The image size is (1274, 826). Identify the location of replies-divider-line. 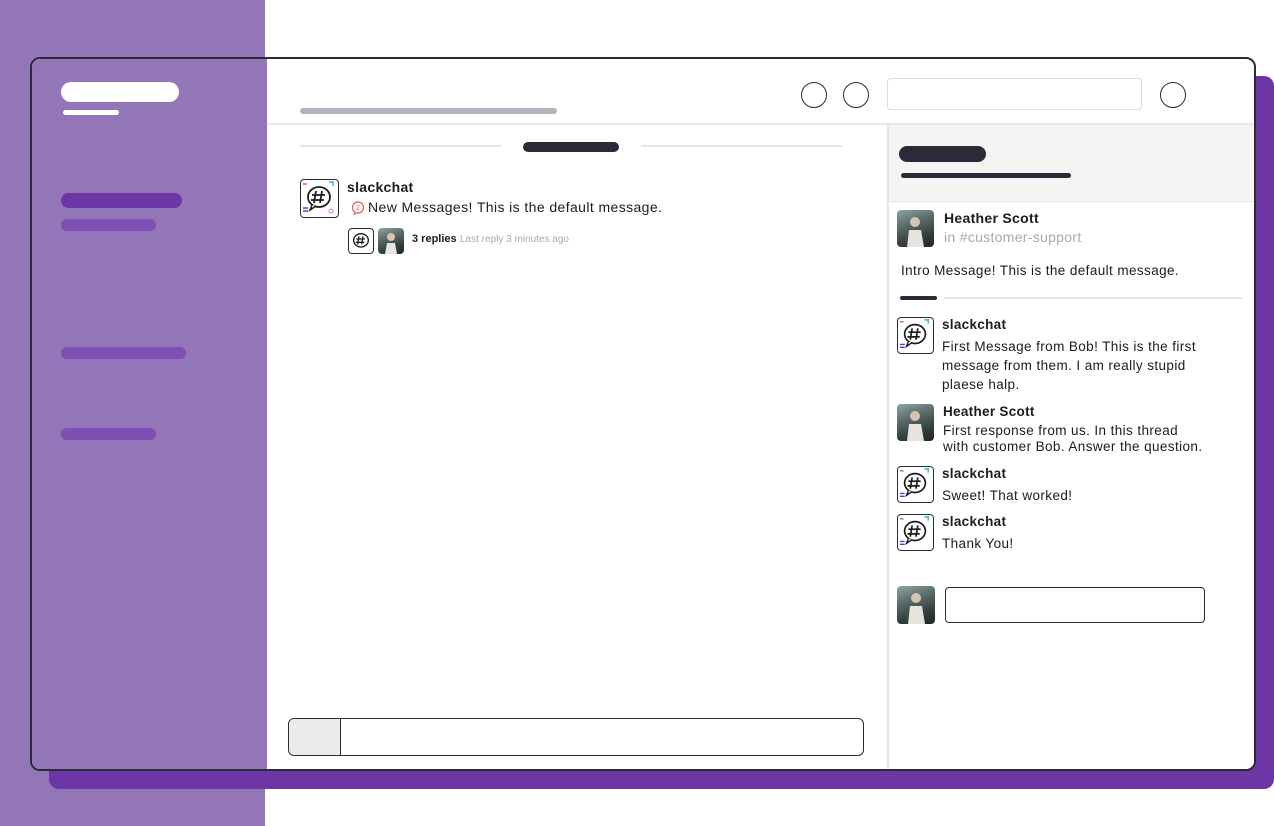
(1093, 298).